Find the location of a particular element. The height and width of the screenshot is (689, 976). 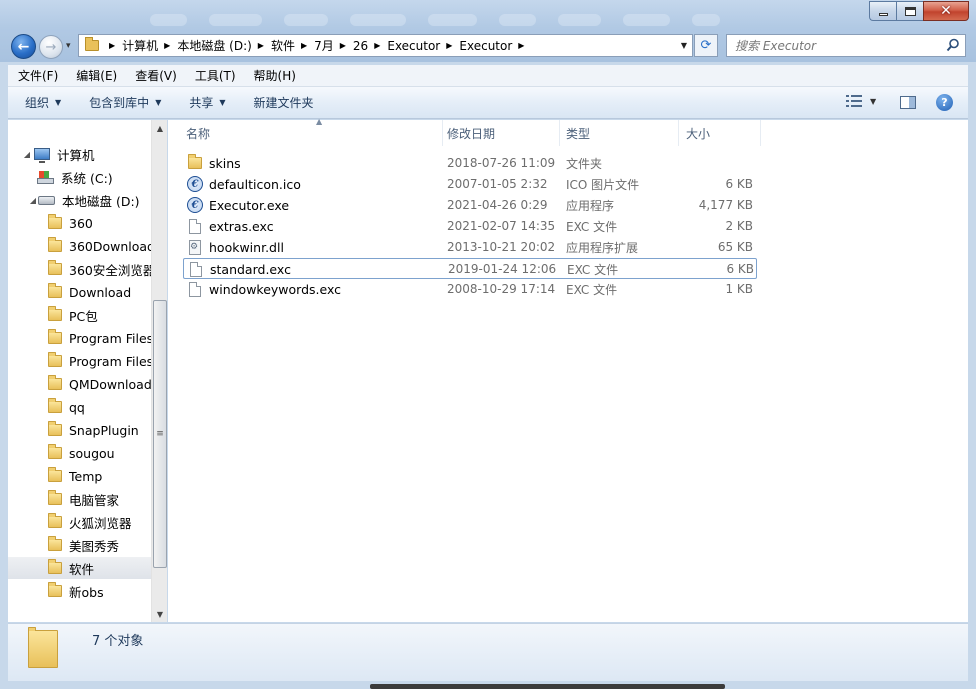

file-date: 2013-10-21 20:02 is located at coordinates (501, 247).